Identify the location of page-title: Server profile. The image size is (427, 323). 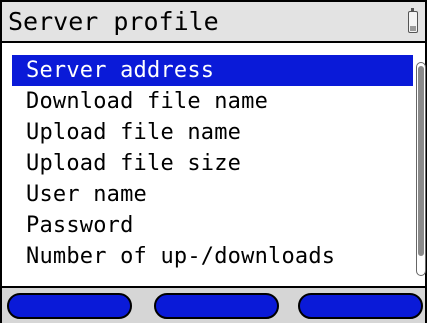
(113, 21).